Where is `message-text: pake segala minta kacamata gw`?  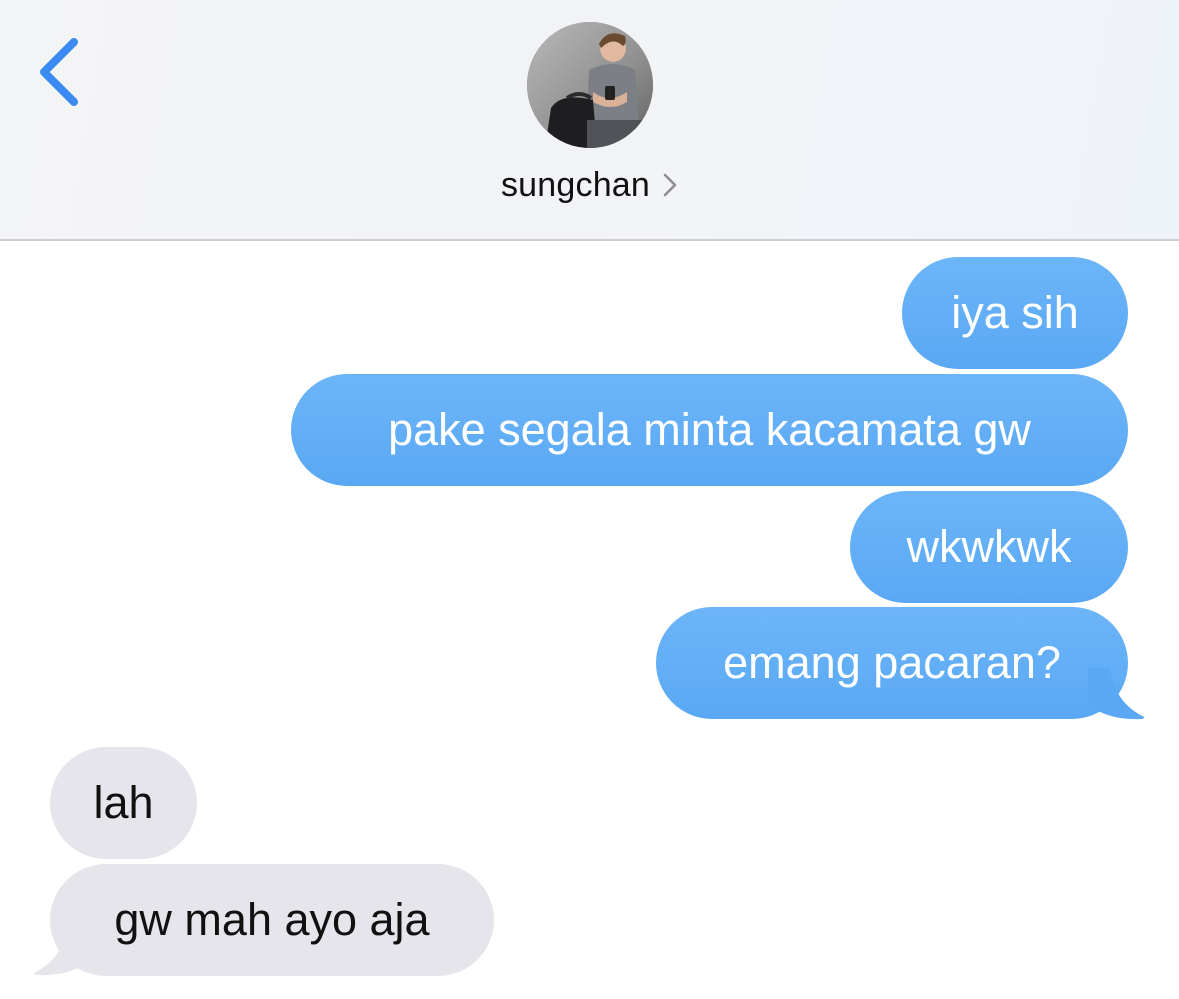
message-text: pake segala minta kacamata gw is located at coordinates (709, 429).